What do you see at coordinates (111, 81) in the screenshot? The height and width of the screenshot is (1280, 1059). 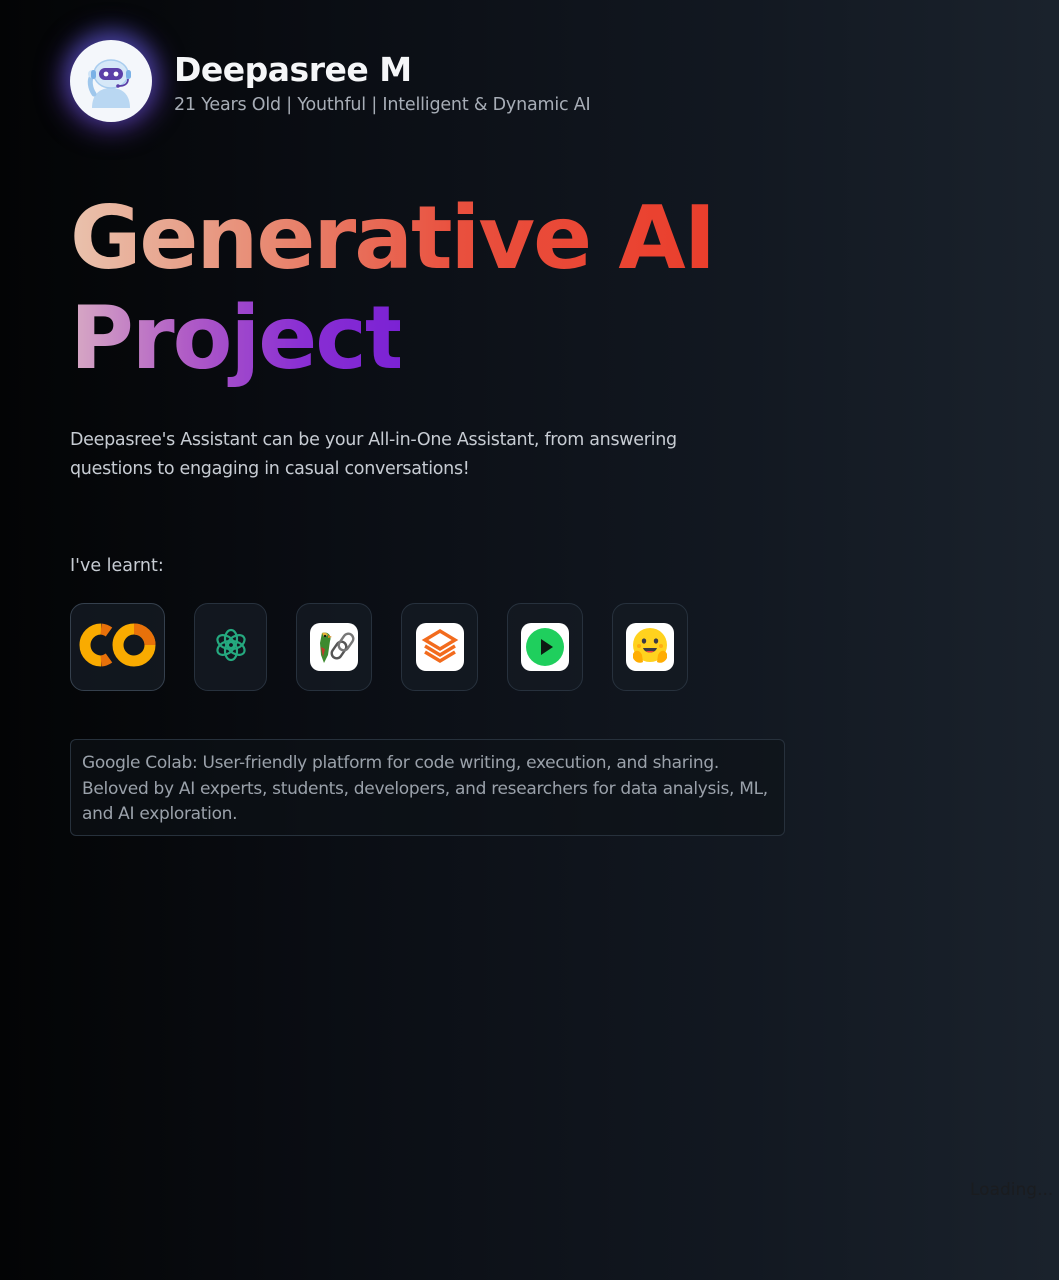 I see `robot-avatar-icon` at bounding box center [111, 81].